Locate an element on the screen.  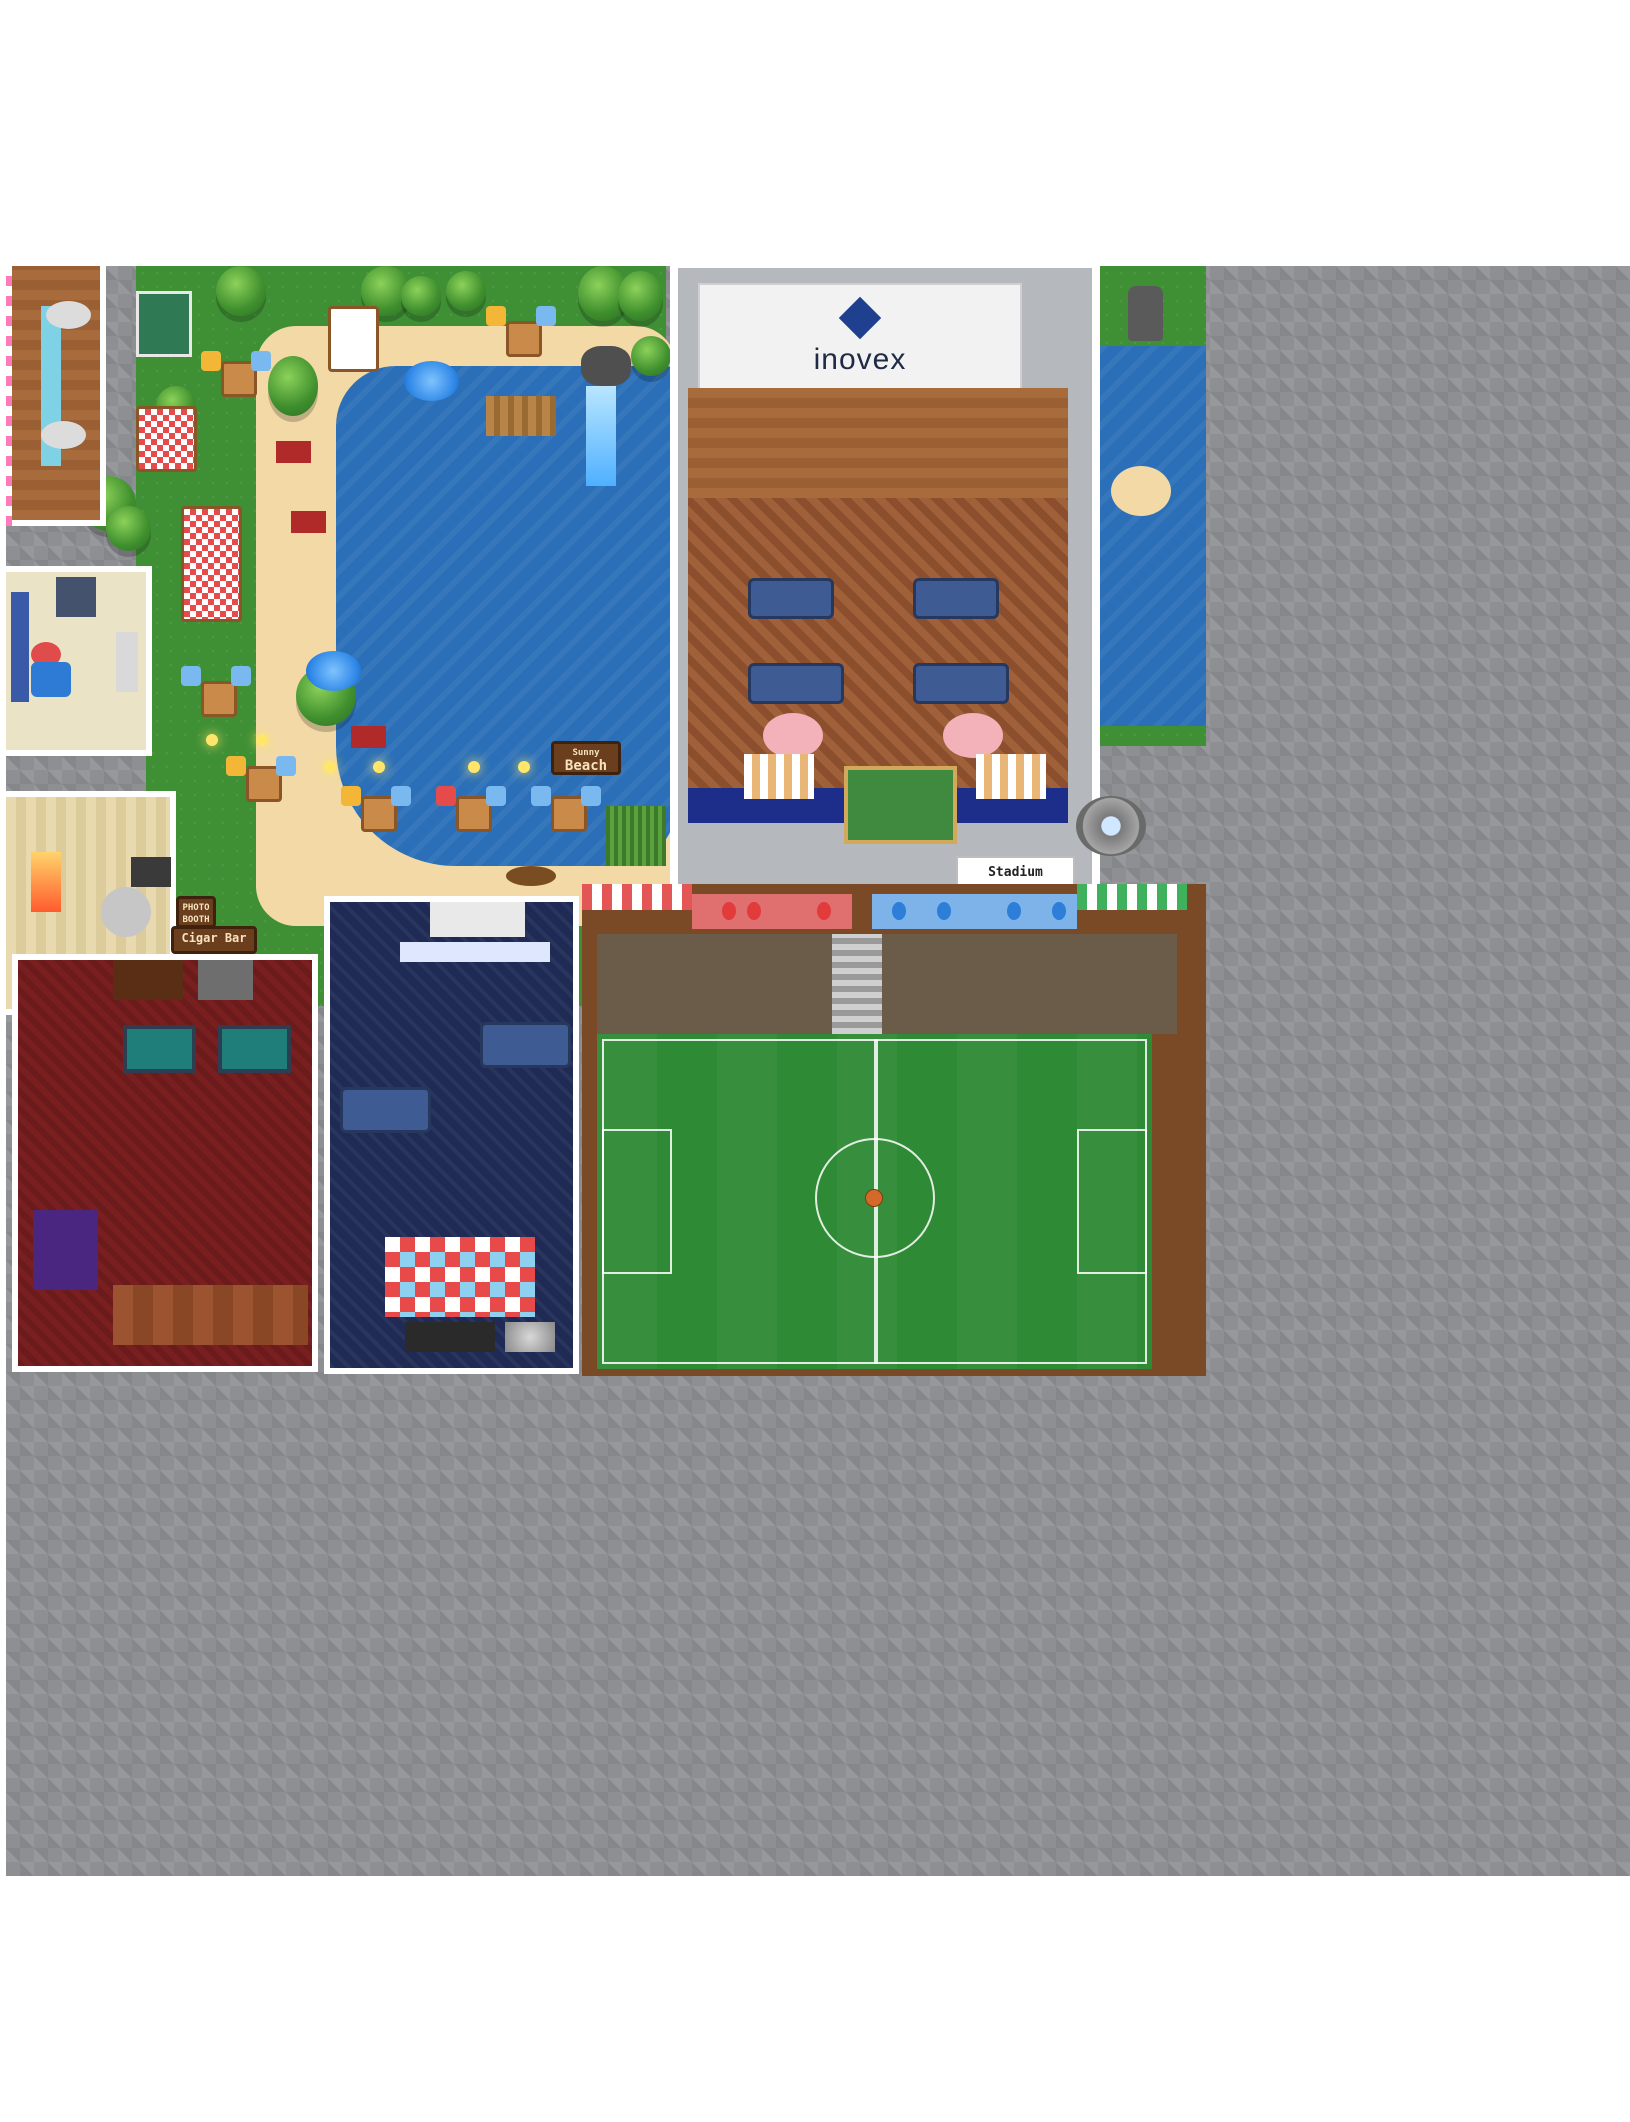
stadium-awning-right is located at coordinates (1132, 897).